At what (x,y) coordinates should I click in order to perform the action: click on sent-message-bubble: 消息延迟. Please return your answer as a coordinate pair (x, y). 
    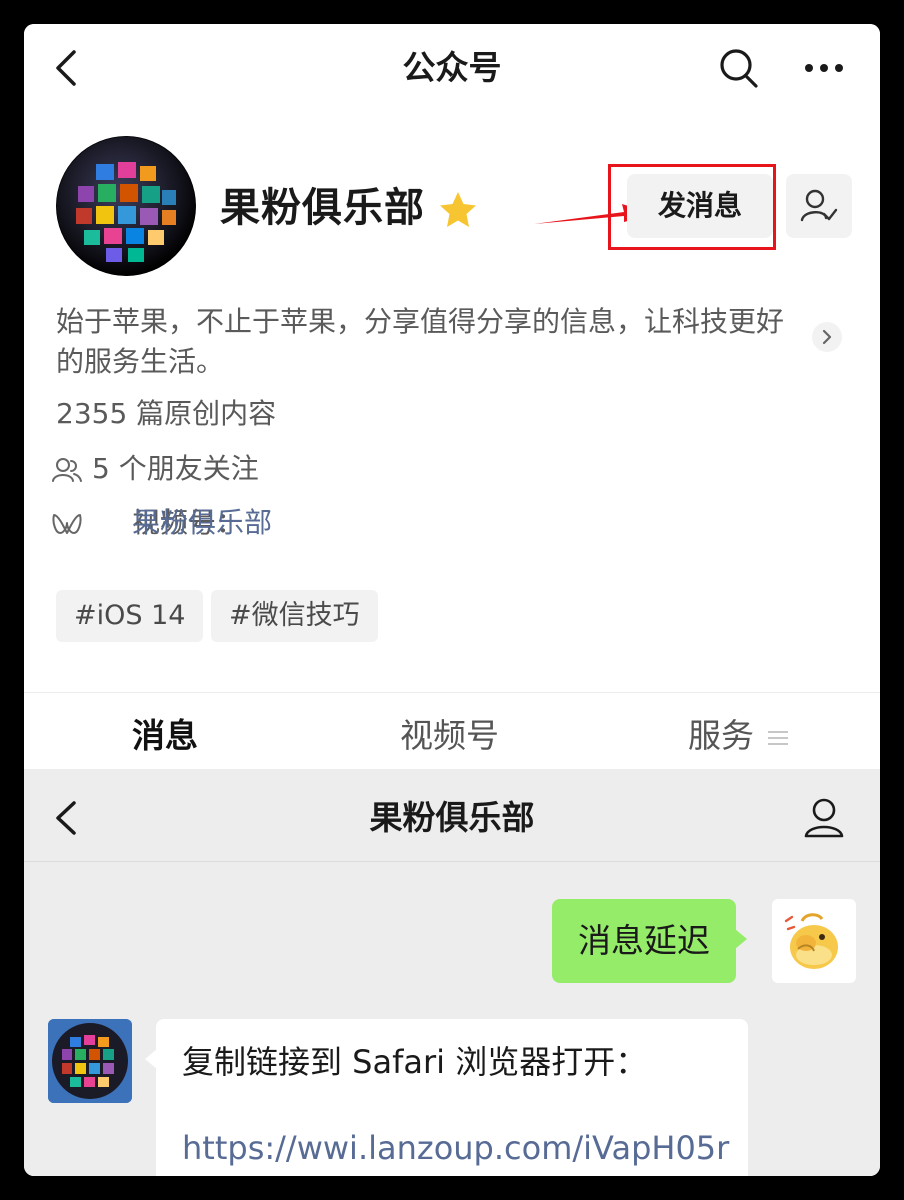
    Looking at the image, I should click on (649, 941).